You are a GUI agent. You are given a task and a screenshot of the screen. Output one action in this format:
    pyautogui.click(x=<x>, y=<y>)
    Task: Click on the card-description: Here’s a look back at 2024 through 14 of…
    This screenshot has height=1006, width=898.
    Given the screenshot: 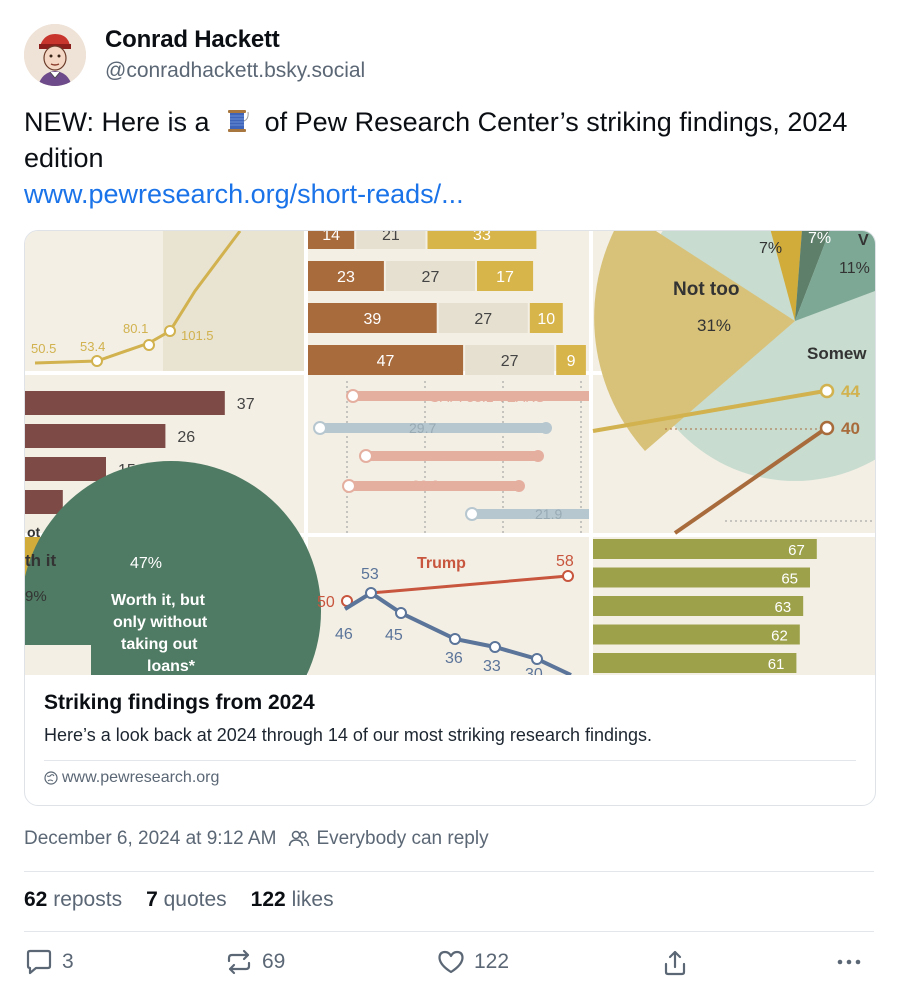 What is the action you would take?
    pyautogui.click(x=348, y=735)
    